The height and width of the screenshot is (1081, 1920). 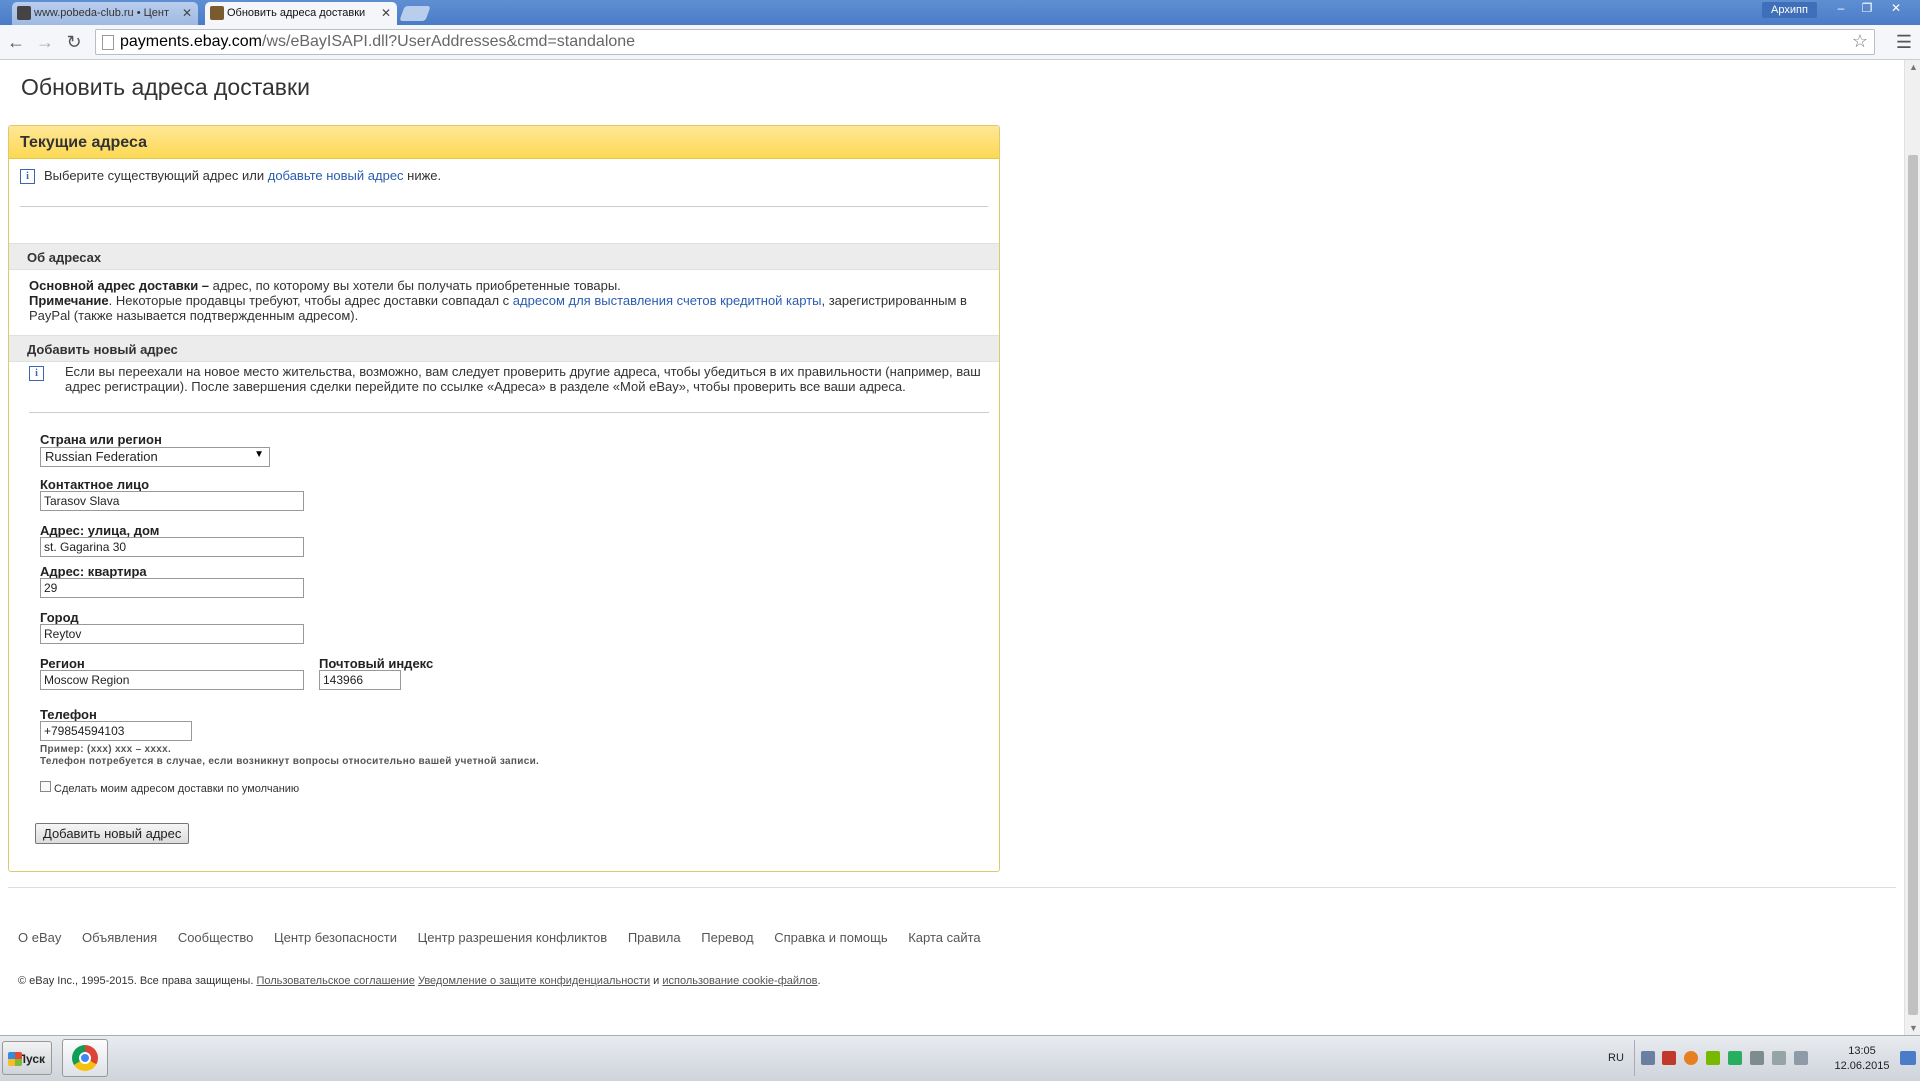 I want to click on info-text: Выберите существующий адрес или, so click(x=156, y=175).